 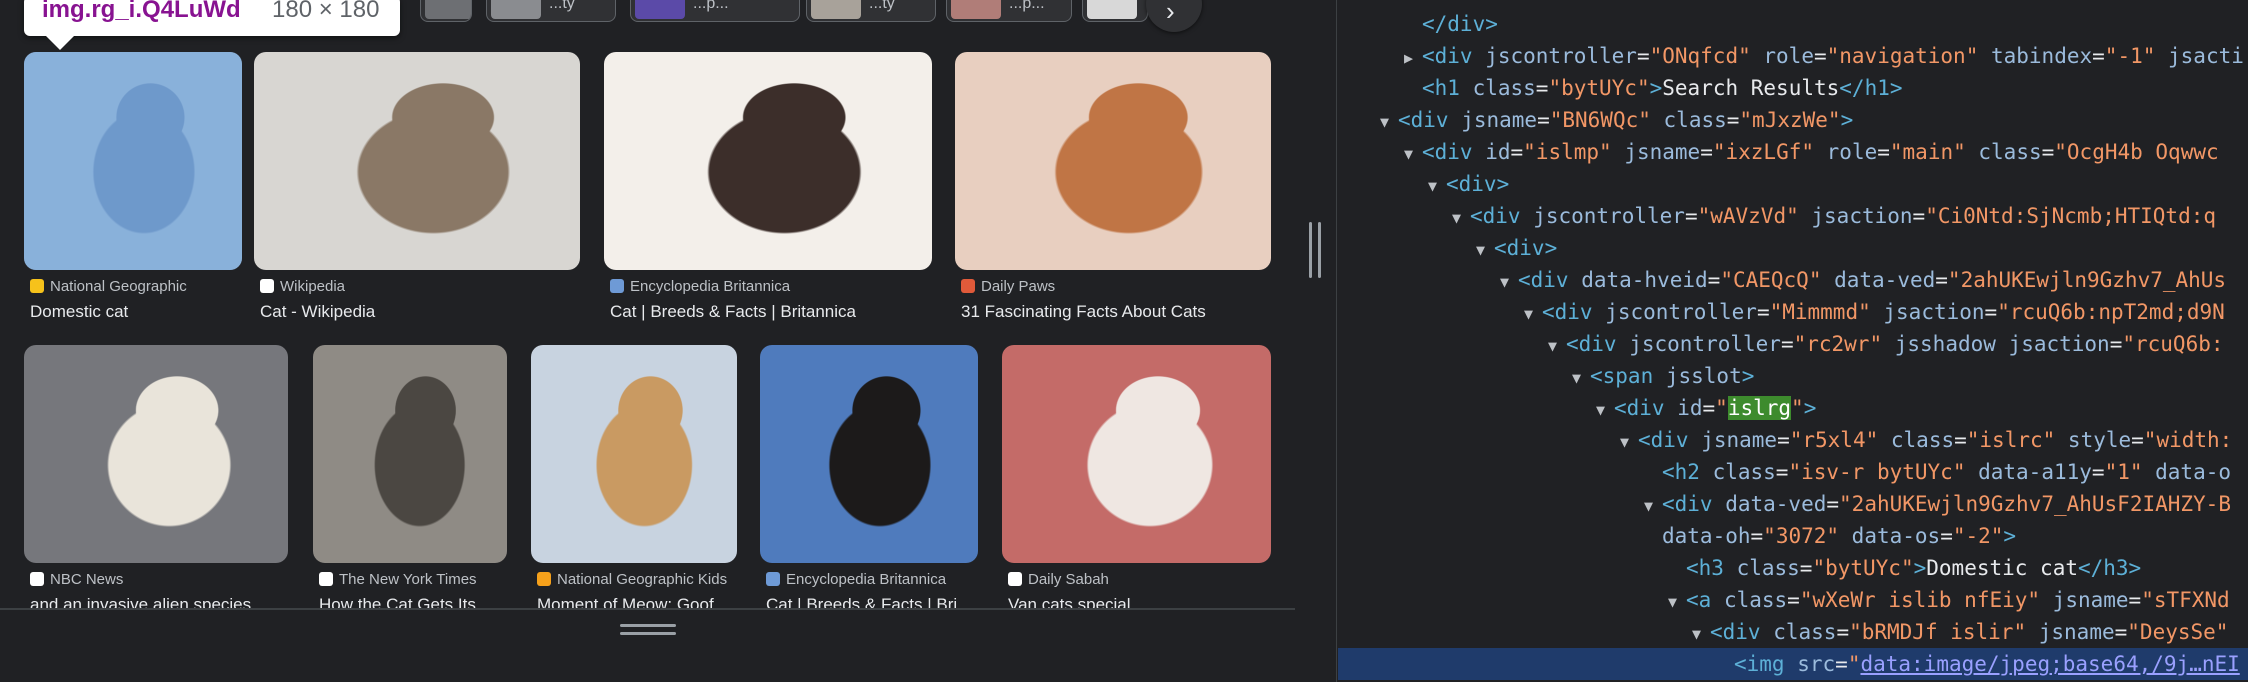 I want to click on dom-token: "bRMDJf islir", so click(x=1938, y=632).